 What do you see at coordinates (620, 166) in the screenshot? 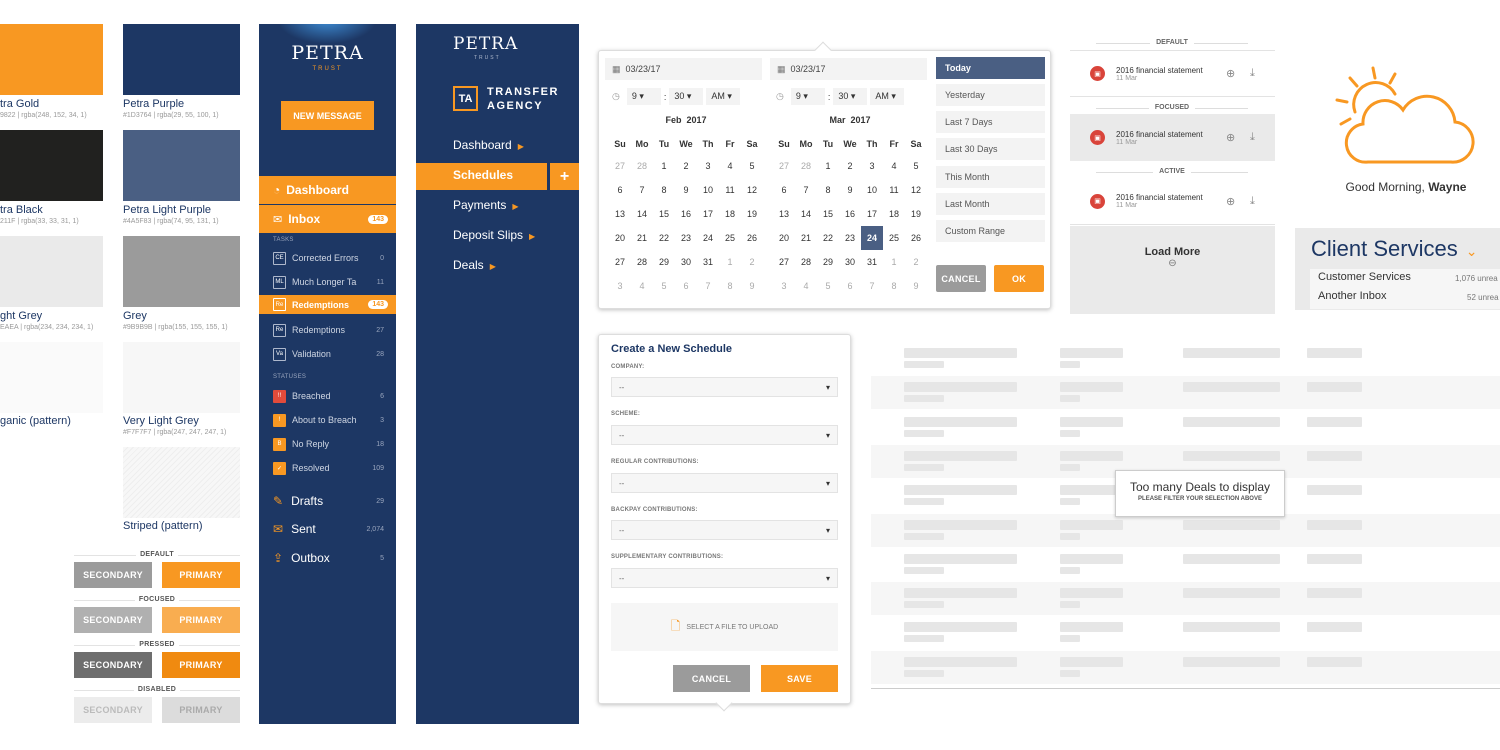
I see `calendar-day: 27` at bounding box center [620, 166].